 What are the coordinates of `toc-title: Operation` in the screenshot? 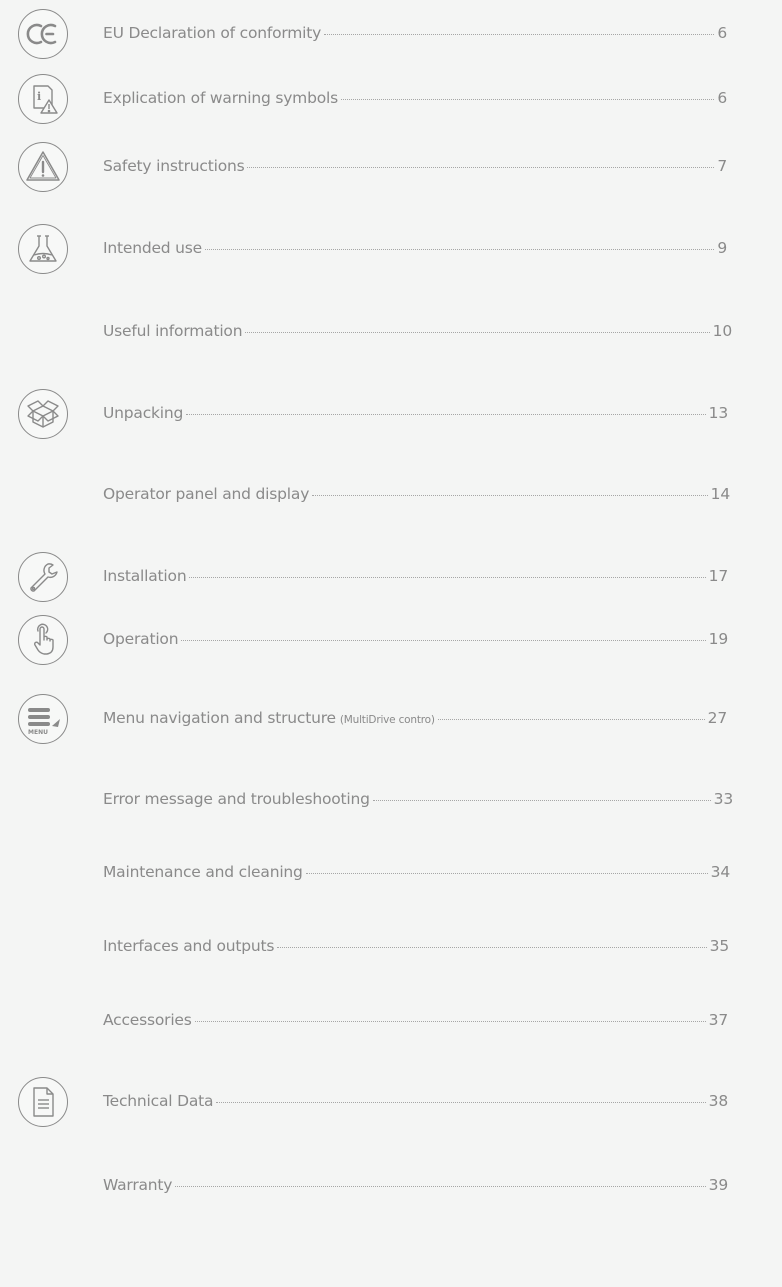 It's located at (141, 639).